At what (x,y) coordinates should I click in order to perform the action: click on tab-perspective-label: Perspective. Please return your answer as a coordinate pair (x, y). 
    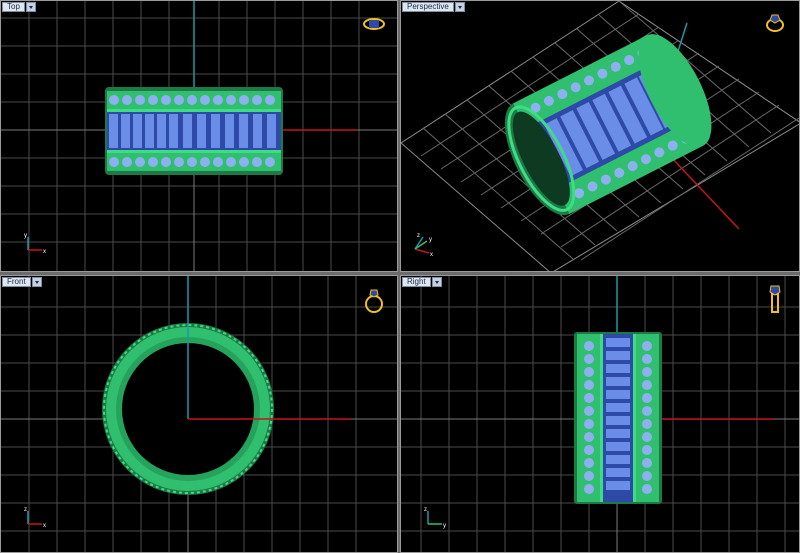
    Looking at the image, I should click on (428, 7).